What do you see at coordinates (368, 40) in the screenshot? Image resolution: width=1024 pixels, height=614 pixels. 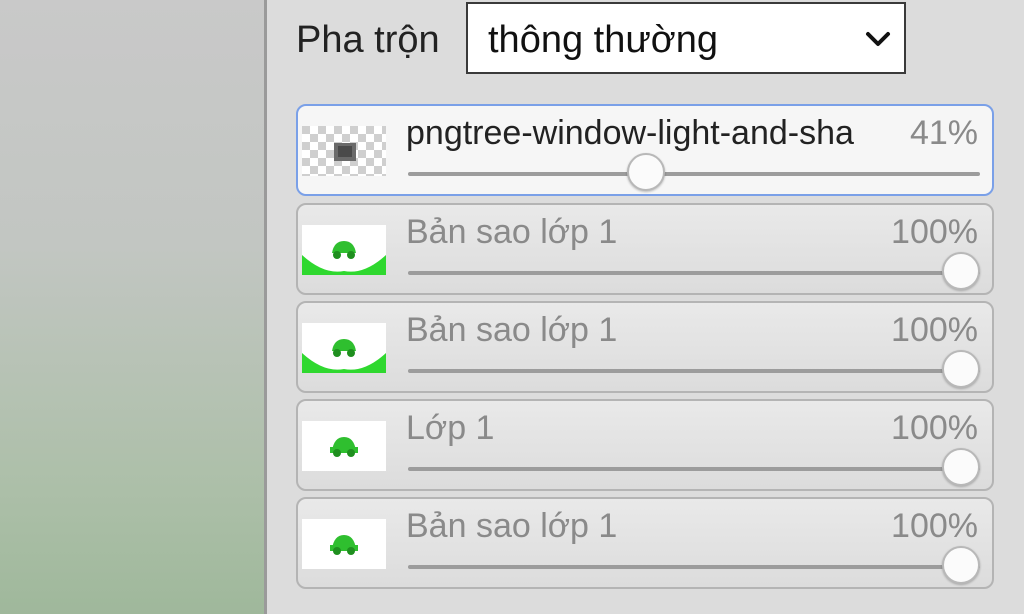 I see `blend-mode-label: Pha trộn` at bounding box center [368, 40].